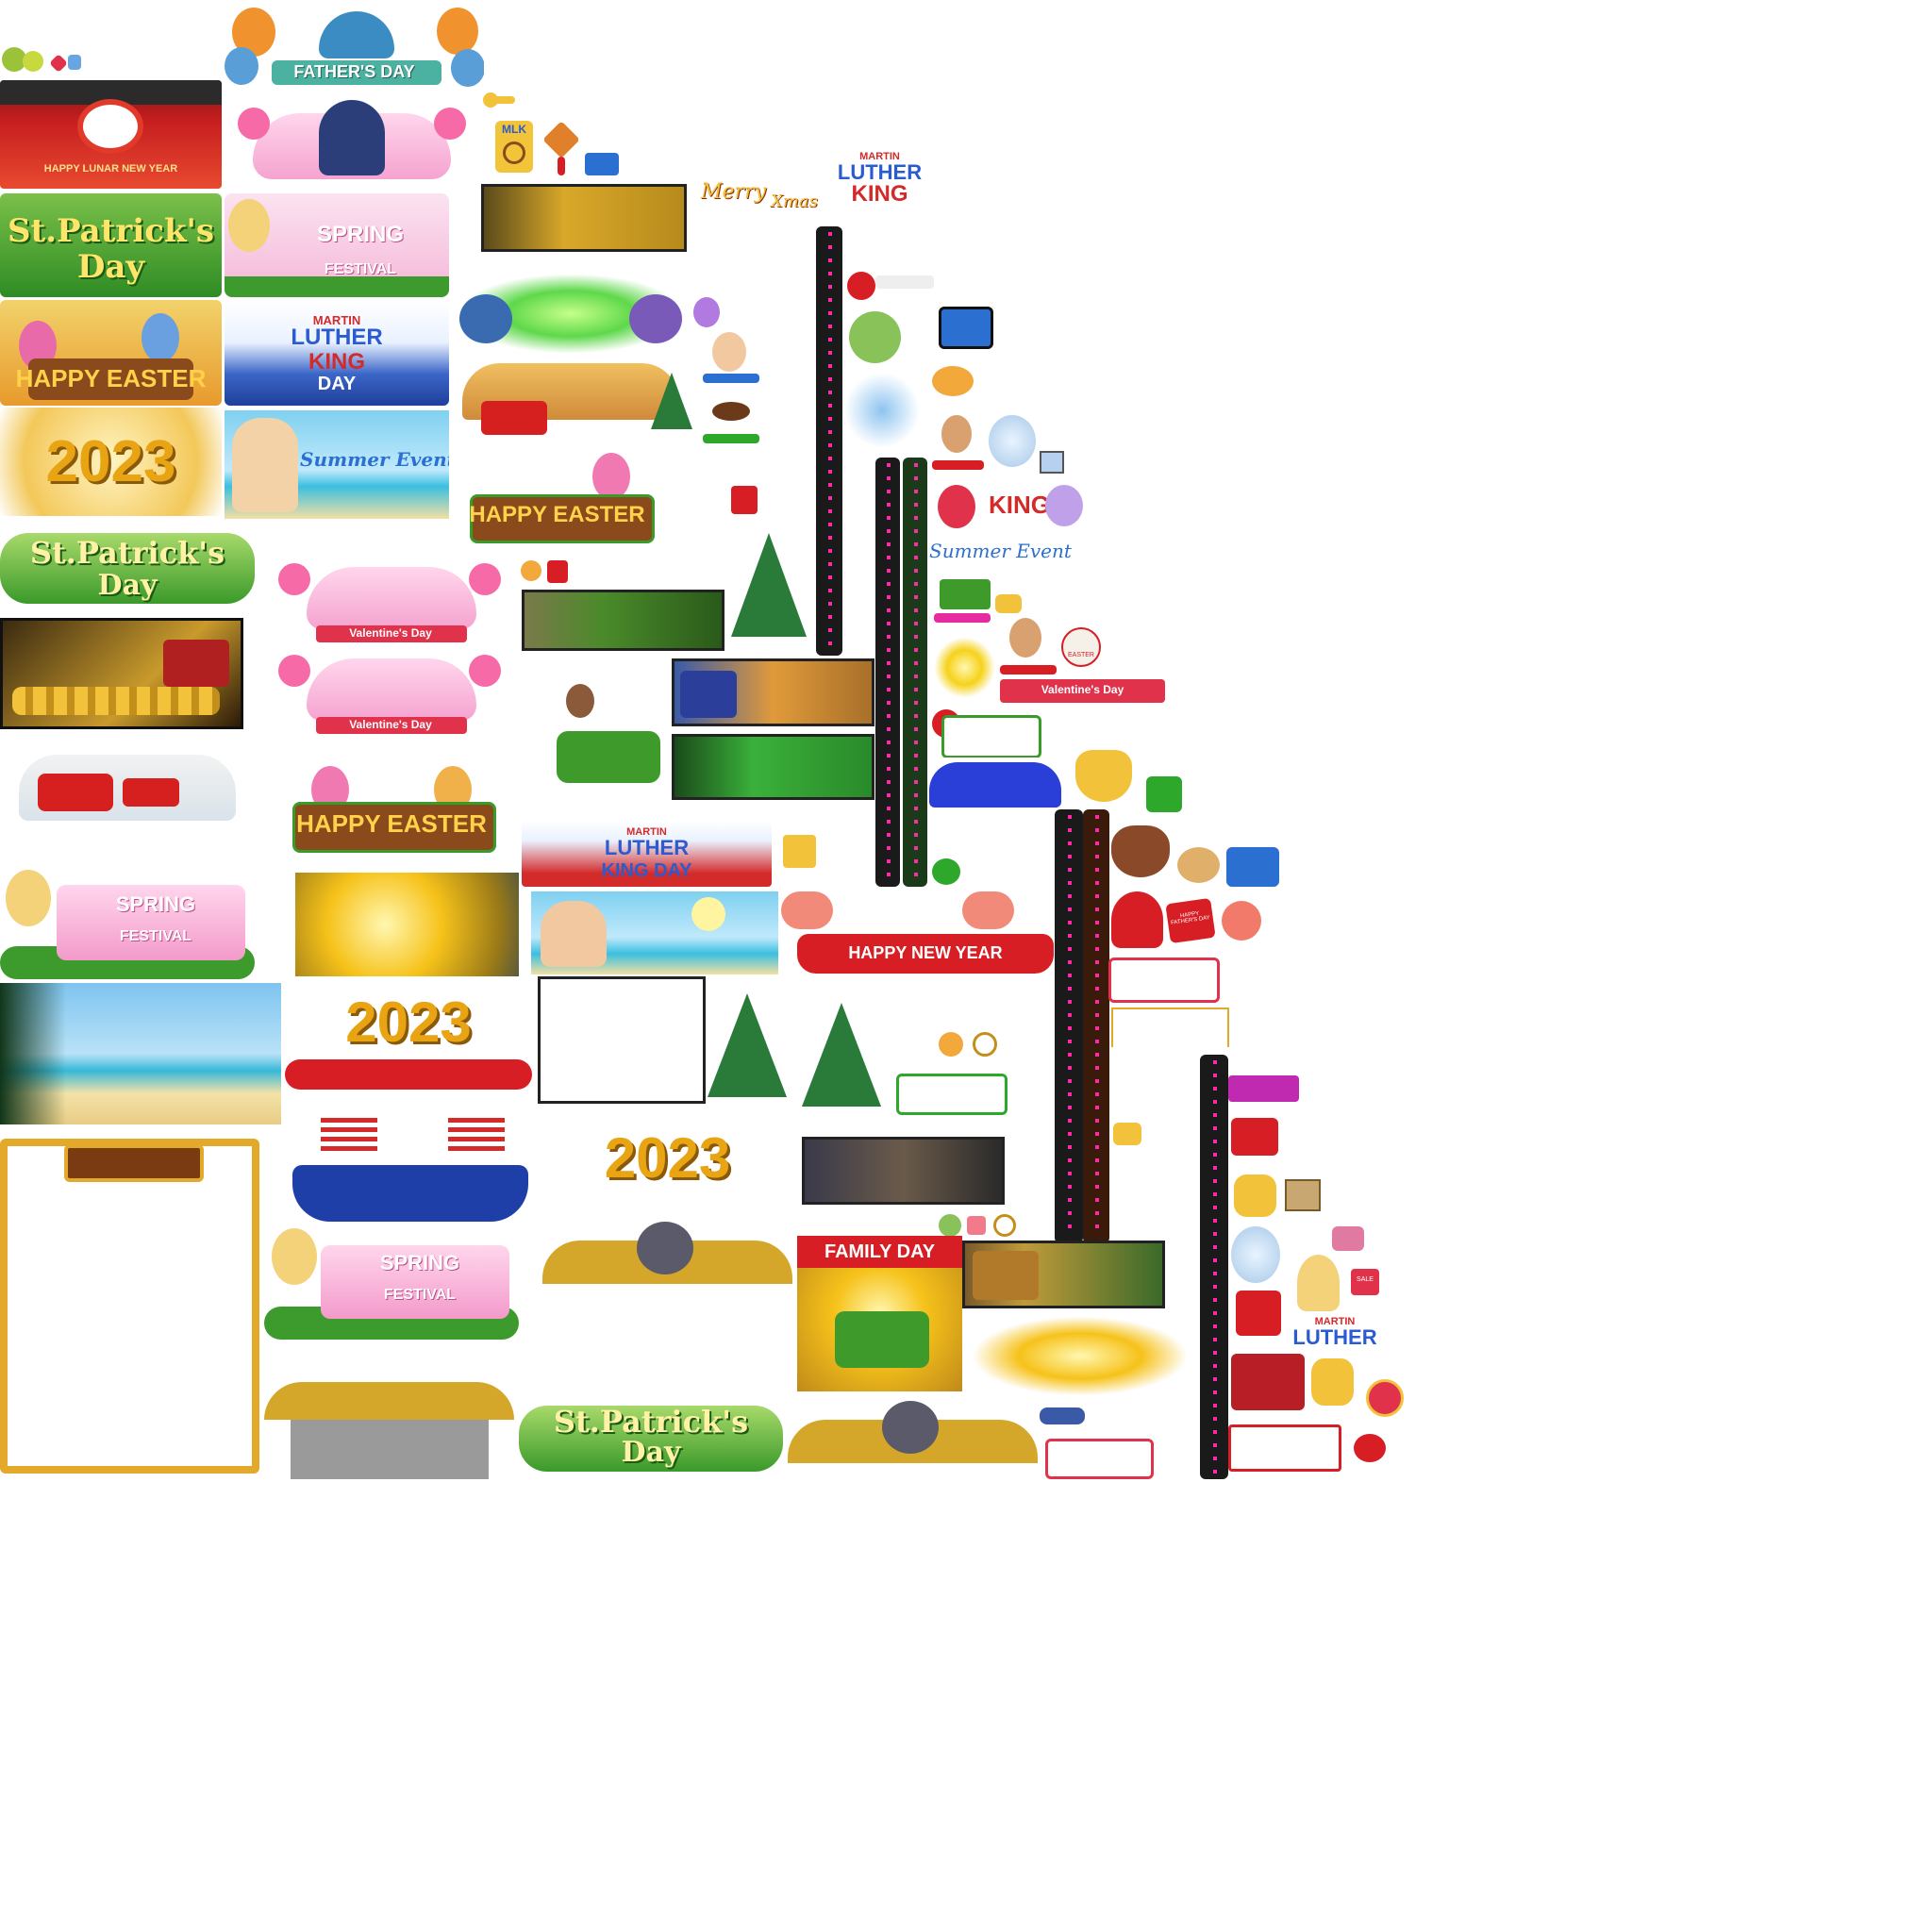 This screenshot has width=1932, height=1932. What do you see at coordinates (458, 31) in the screenshot?
I see `balloon-icon` at bounding box center [458, 31].